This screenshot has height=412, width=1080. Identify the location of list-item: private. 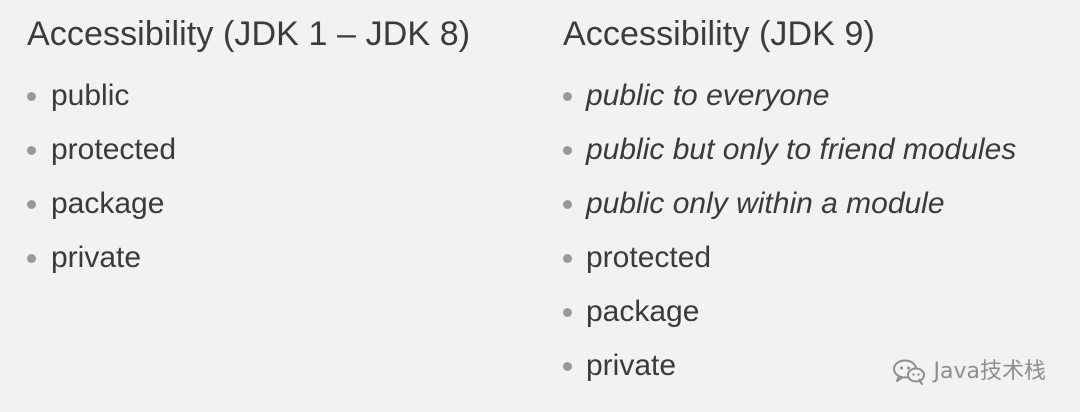
(101, 267).